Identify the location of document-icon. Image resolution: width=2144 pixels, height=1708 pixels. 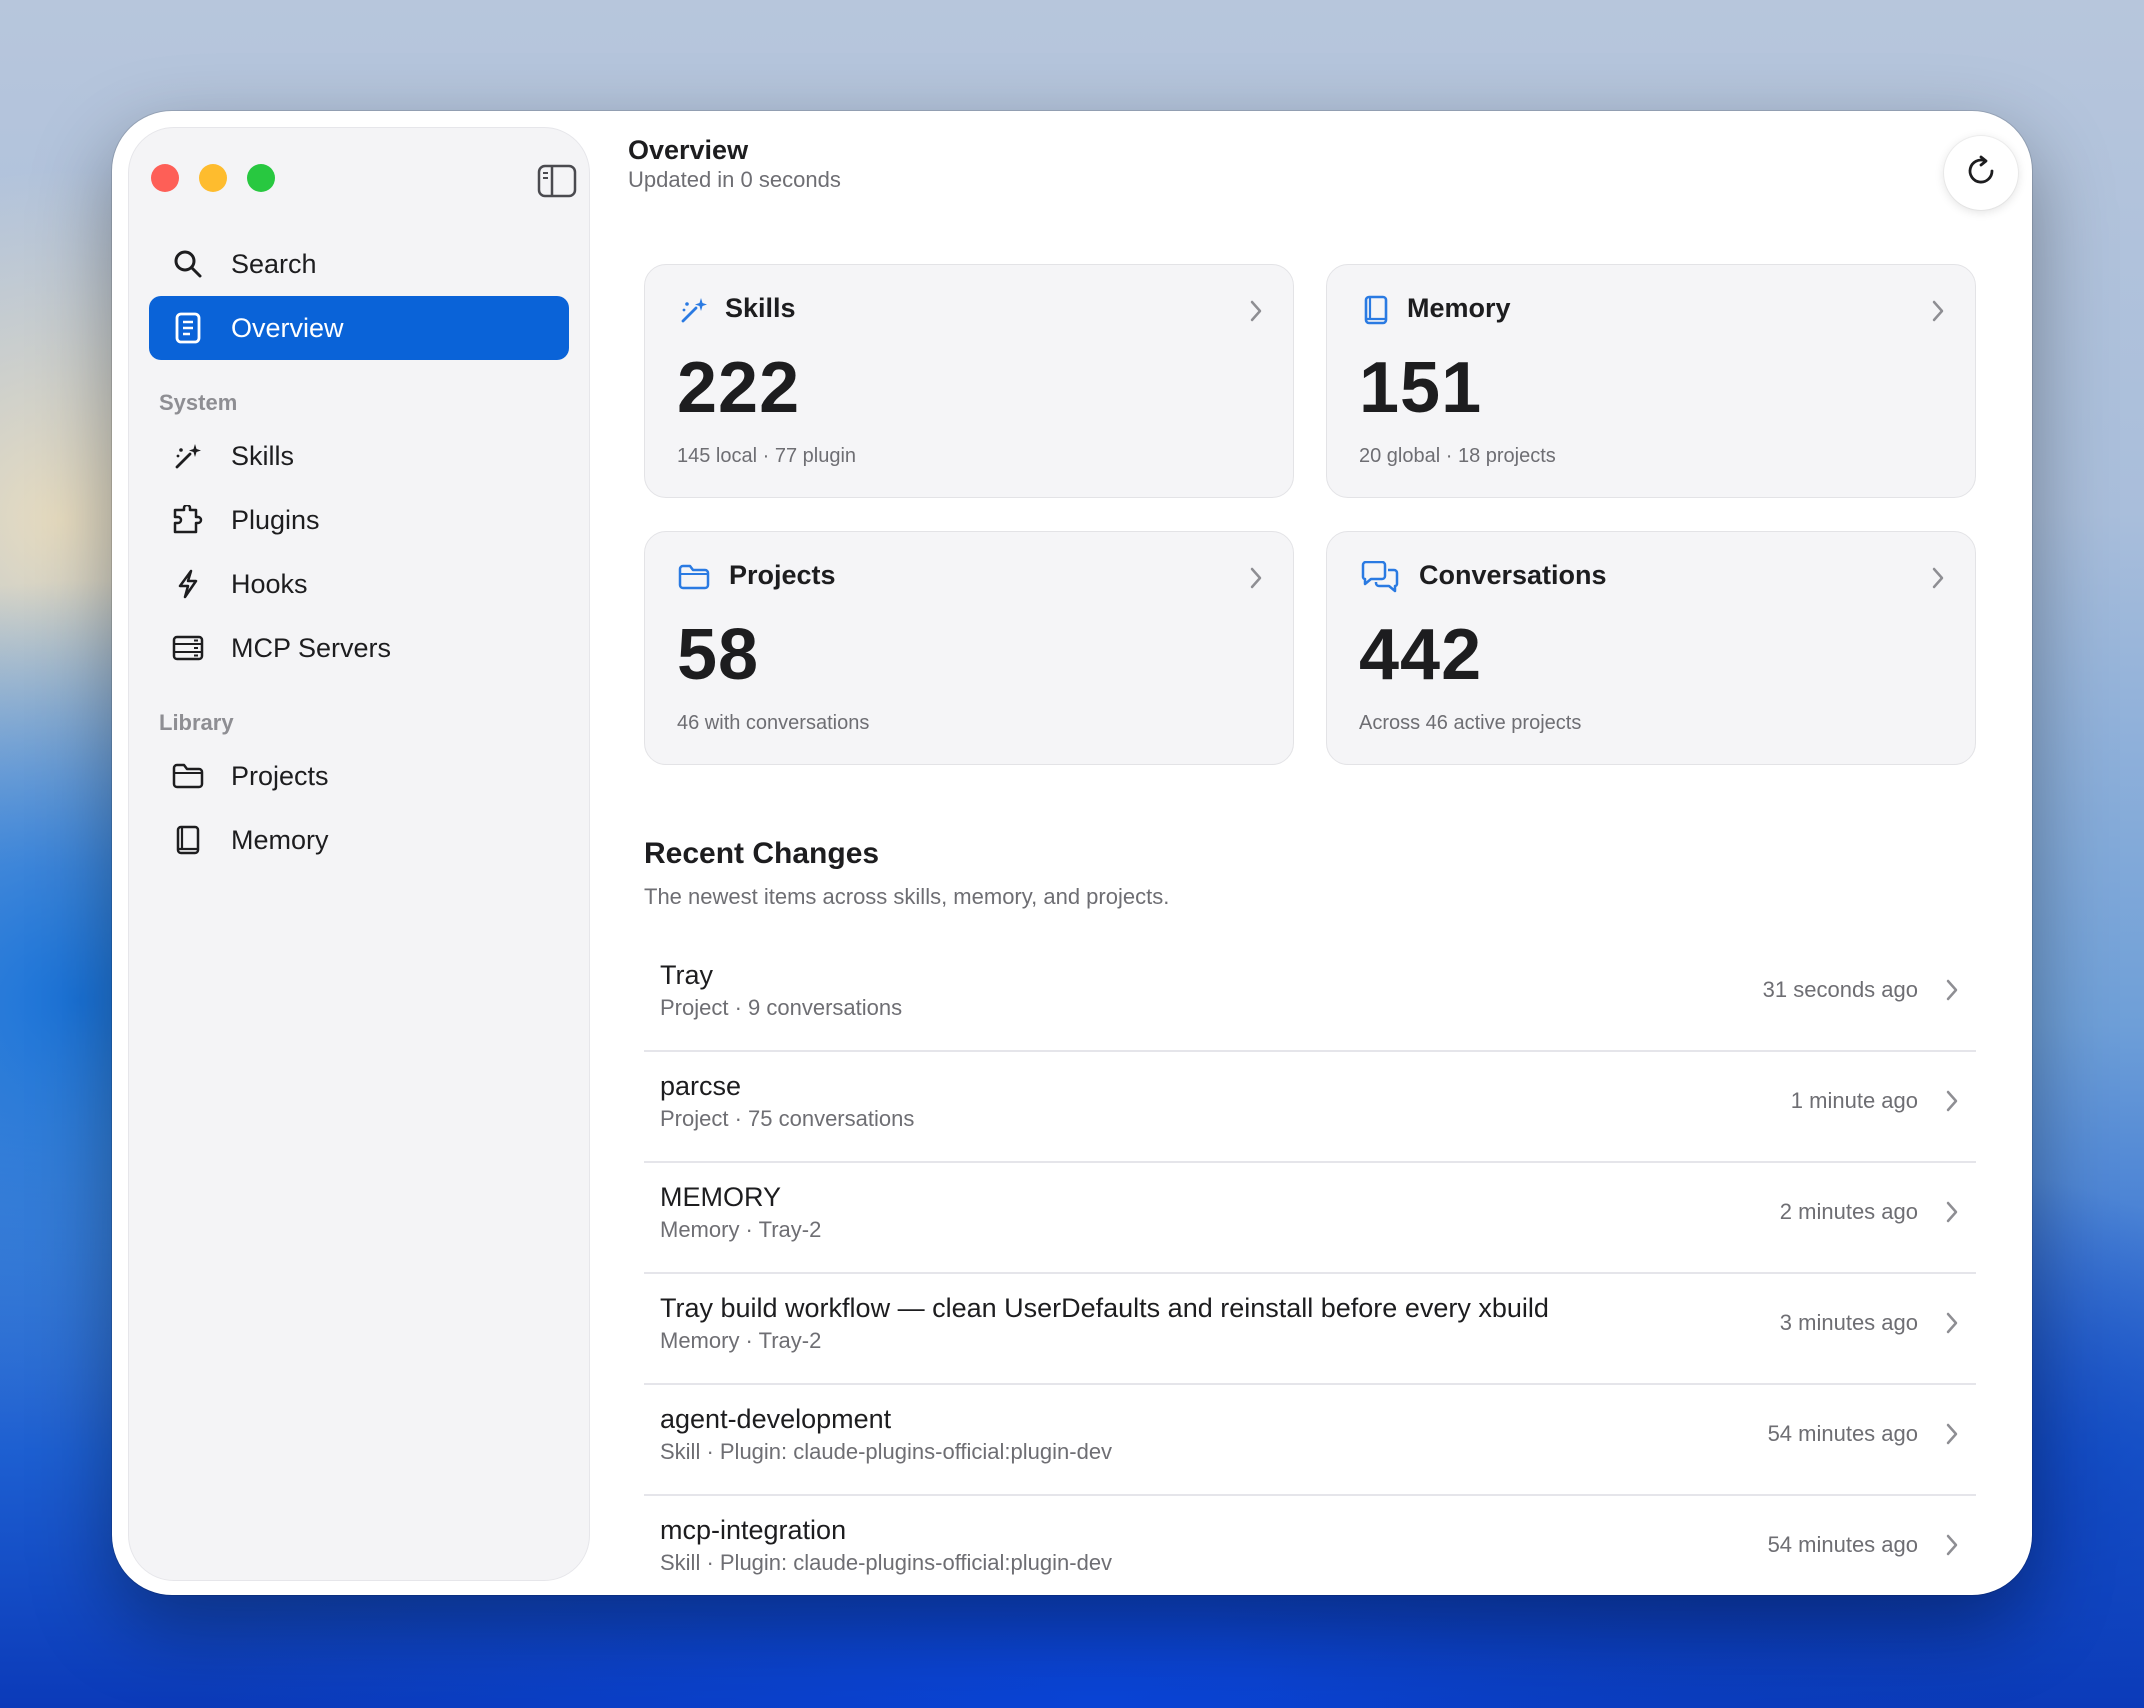
(188, 328).